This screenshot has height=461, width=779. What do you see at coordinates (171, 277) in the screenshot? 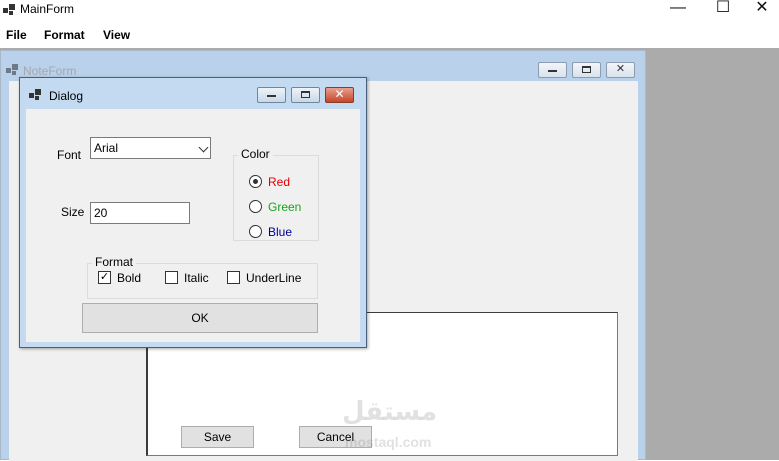
I see `italic-checkbox` at bounding box center [171, 277].